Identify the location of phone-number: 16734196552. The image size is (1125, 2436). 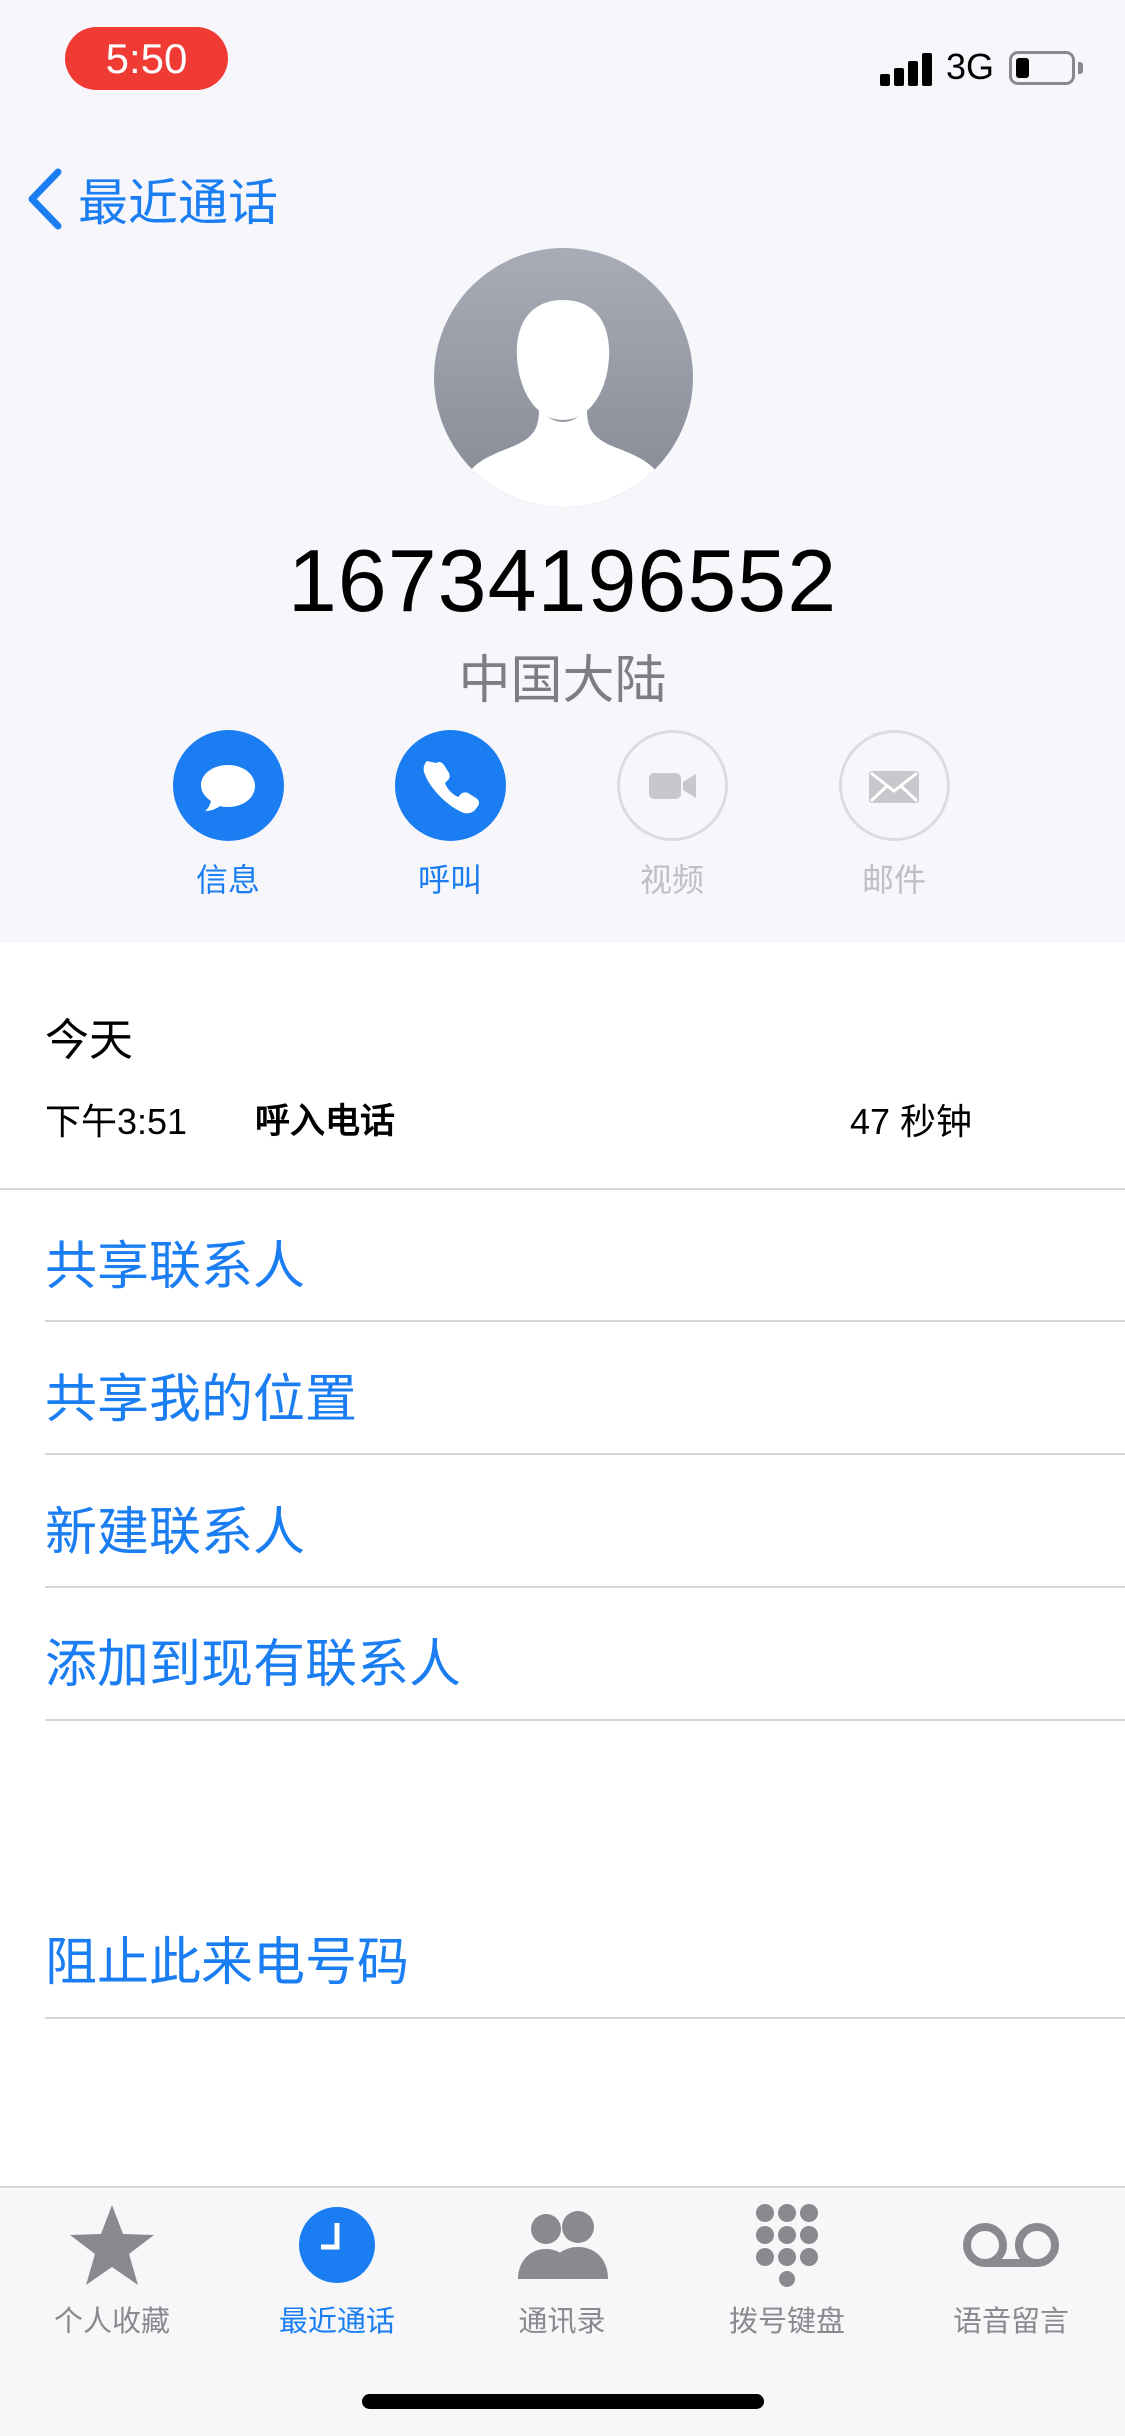
(562, 580).